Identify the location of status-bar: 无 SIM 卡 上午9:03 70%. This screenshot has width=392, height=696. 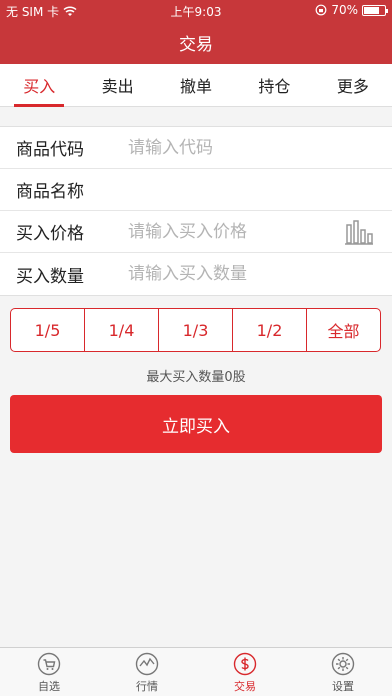
(196, 10).